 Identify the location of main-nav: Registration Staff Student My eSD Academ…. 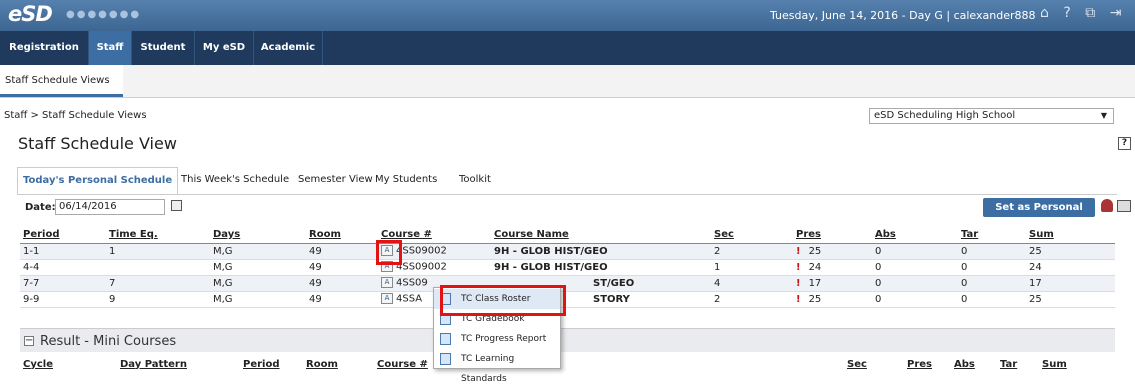
(567, 48).